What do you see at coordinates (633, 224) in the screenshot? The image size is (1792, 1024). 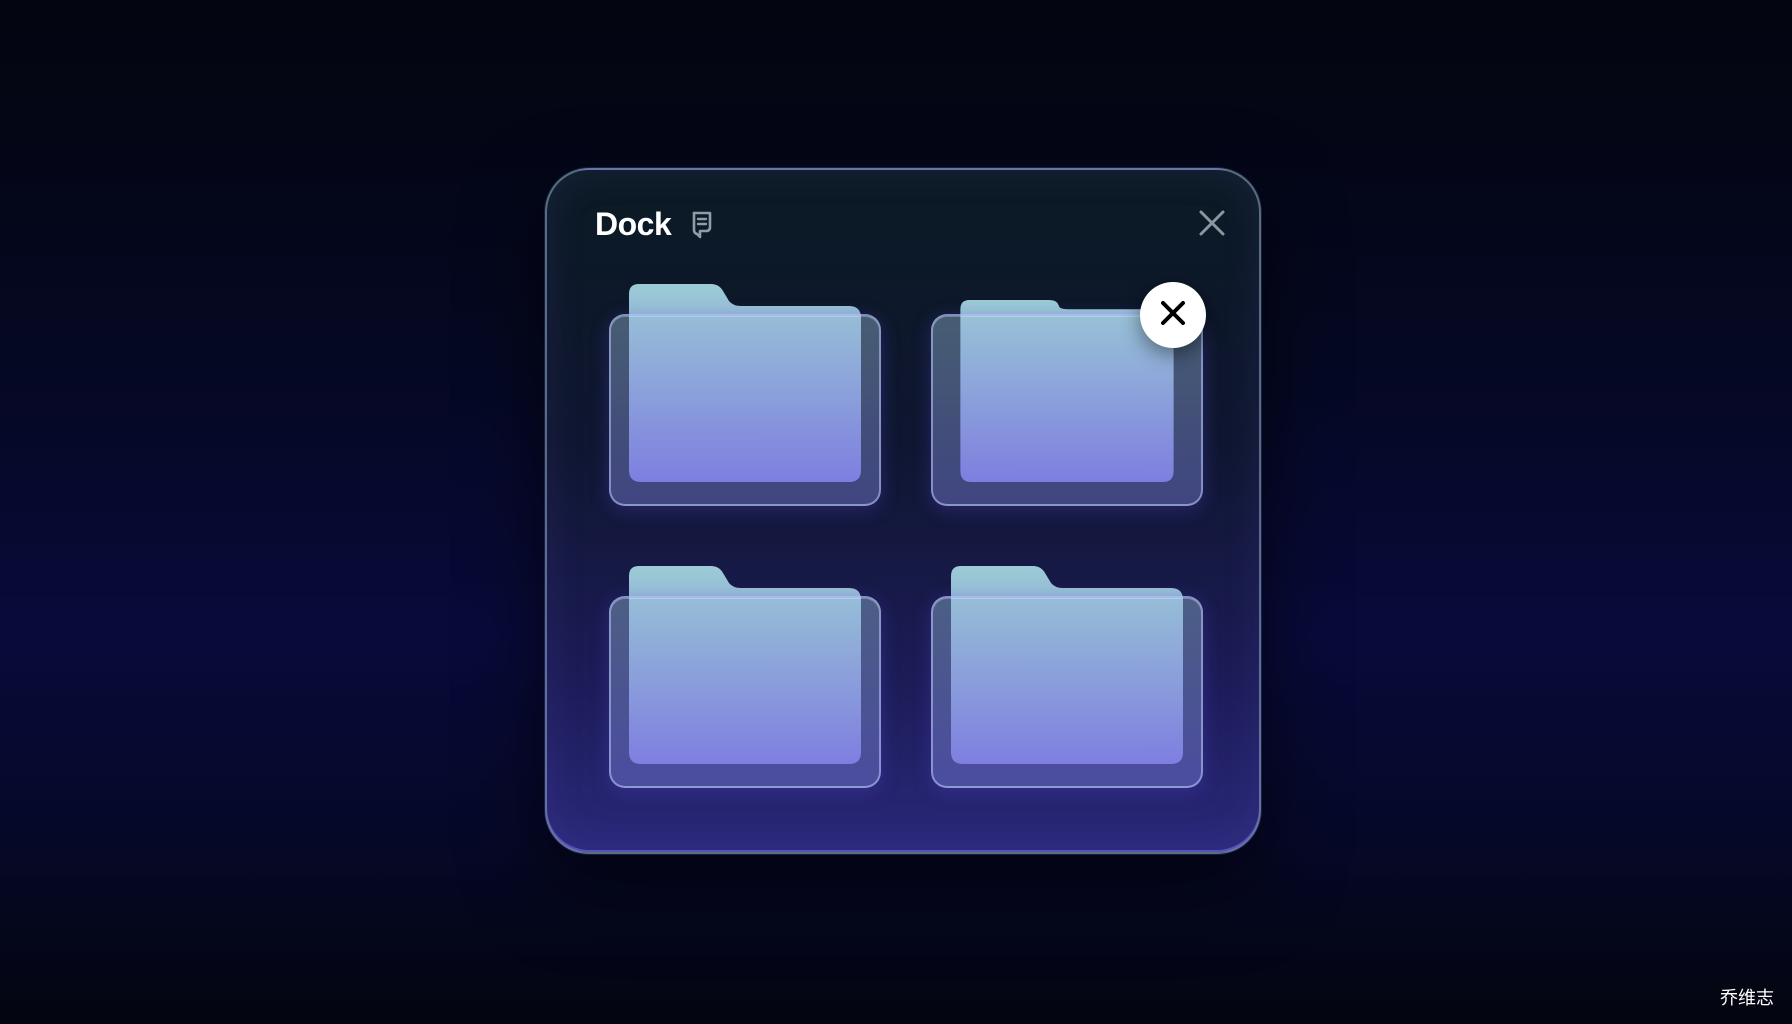 I see `dock-title: Dock` at bounding box center [633, 224].